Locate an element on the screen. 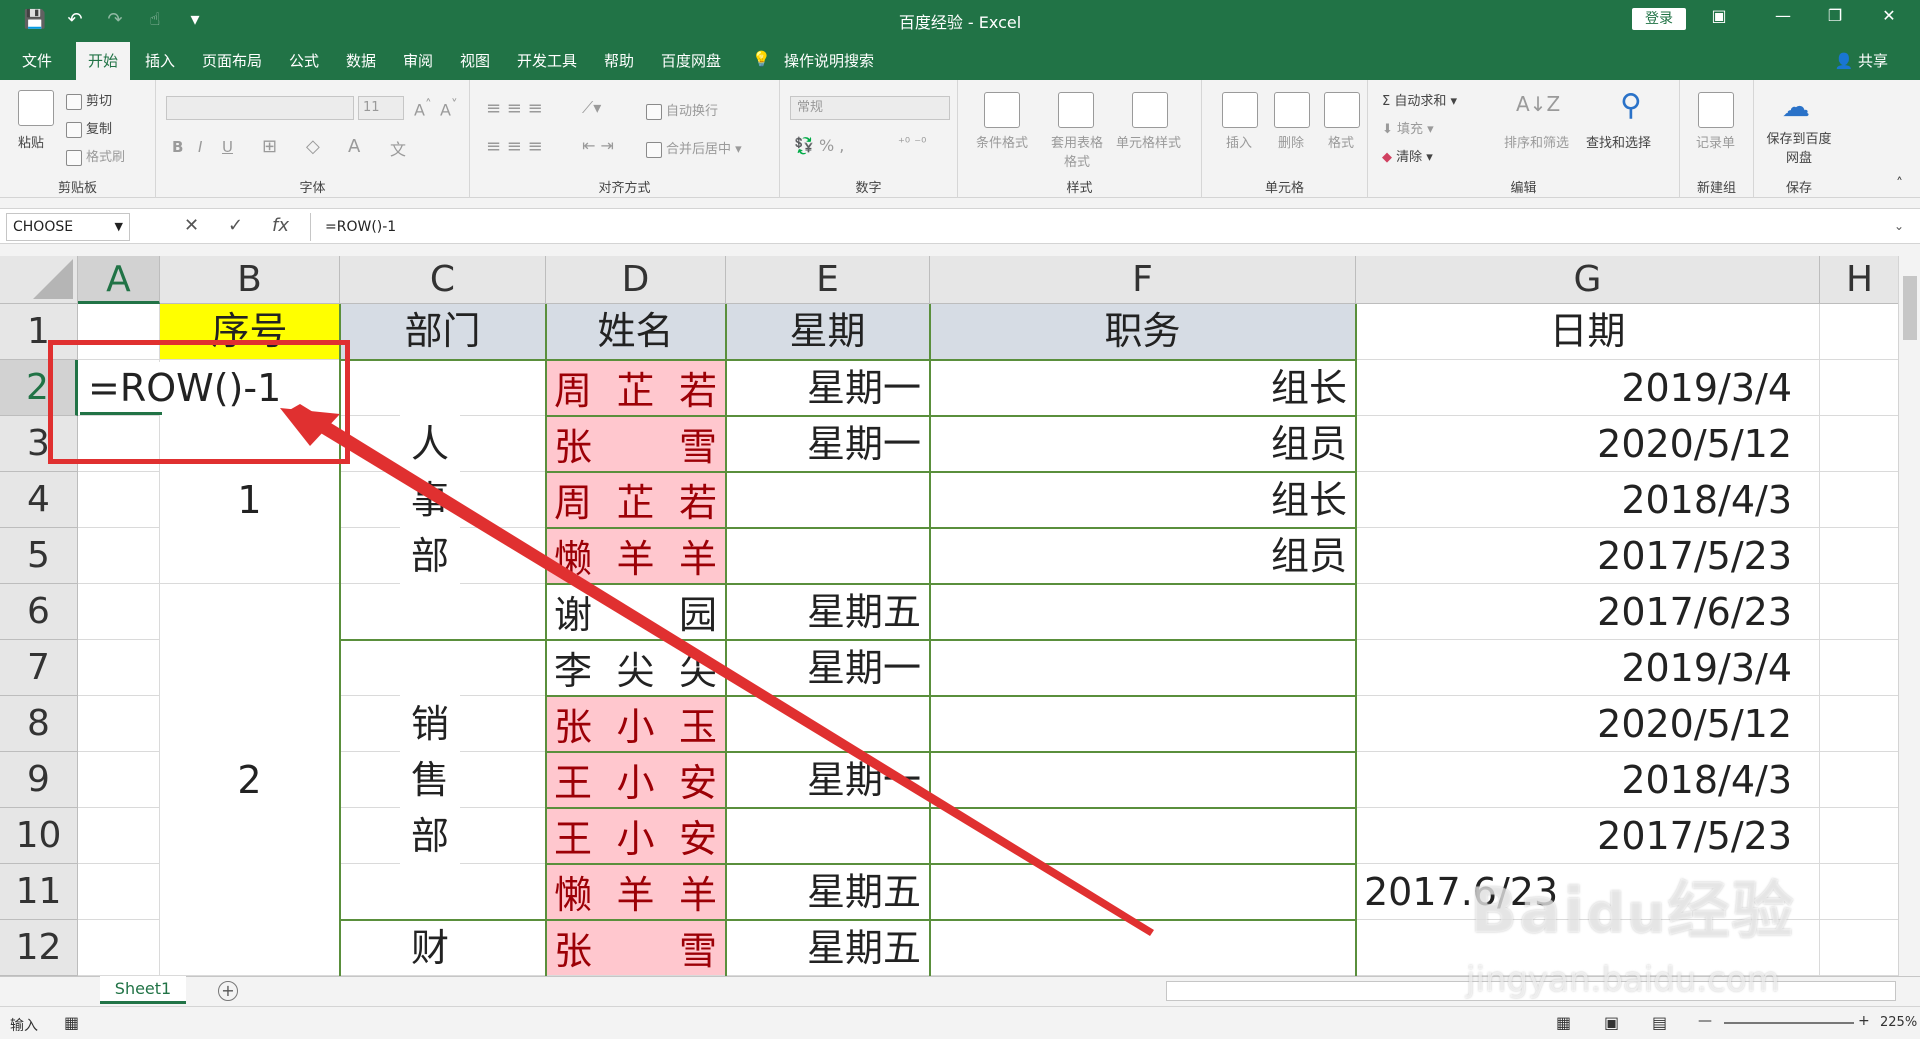 This screenshot has width=1920, height=1039. format-cells-icon is located at coordinates (1342, 110).